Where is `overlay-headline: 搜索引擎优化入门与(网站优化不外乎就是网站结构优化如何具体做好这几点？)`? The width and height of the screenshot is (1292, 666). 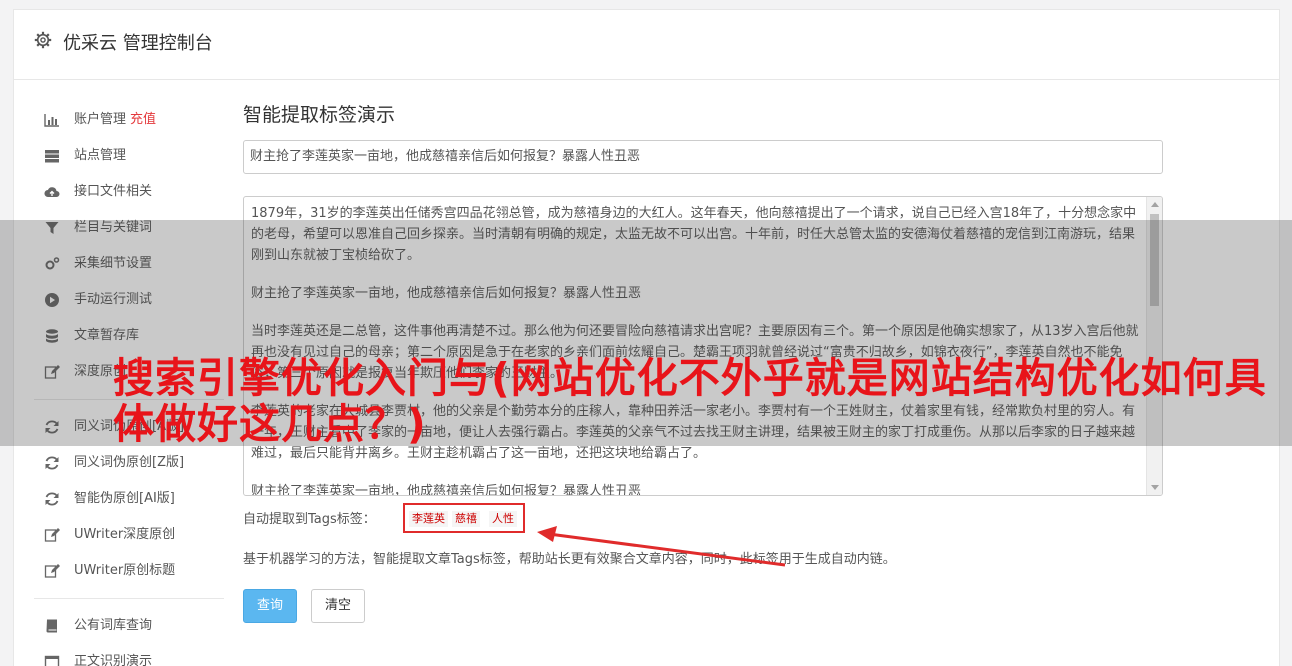
overlay-headline: 搜索引擎优化入门与(网站优化不外乎就是网站结构优化如何具体做好这几点？) is located at coordinates (690, 401).